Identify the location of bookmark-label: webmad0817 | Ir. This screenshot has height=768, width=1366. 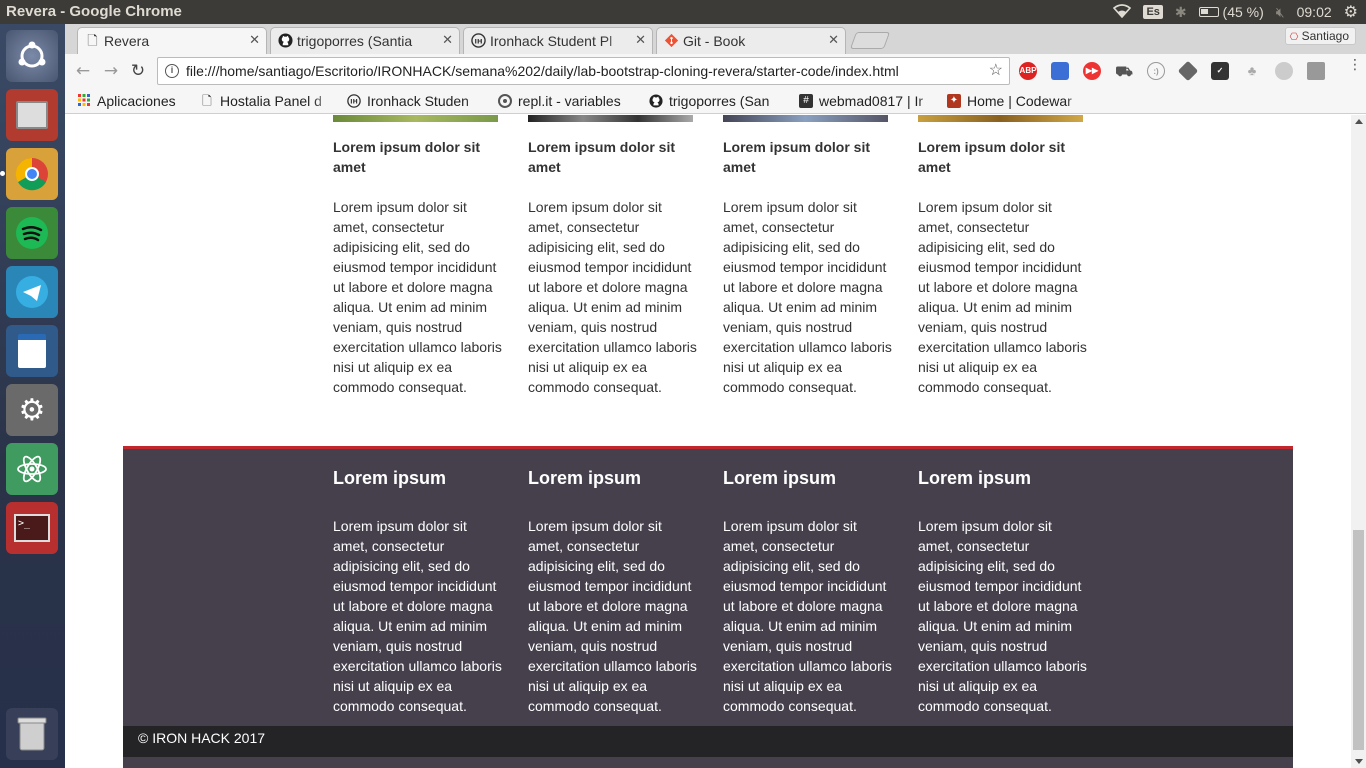
(871, 101).